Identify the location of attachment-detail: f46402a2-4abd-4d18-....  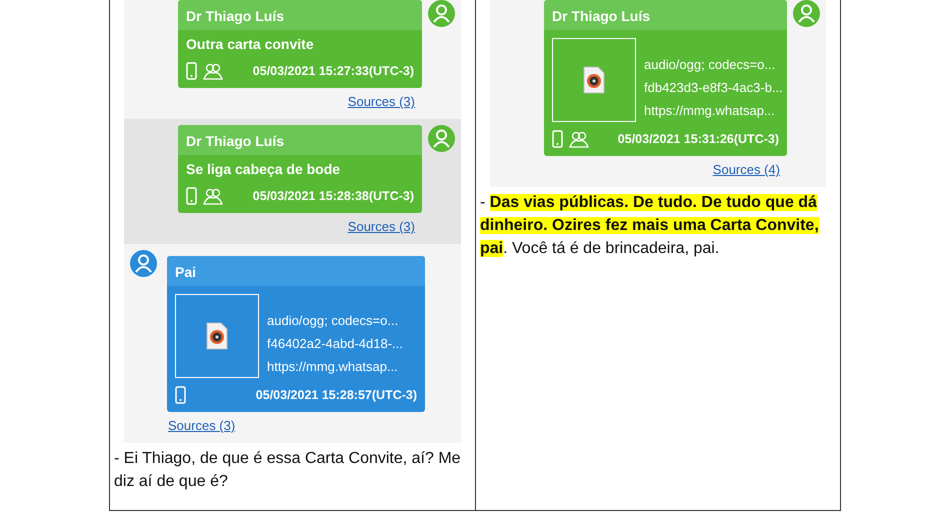
(335, 343).